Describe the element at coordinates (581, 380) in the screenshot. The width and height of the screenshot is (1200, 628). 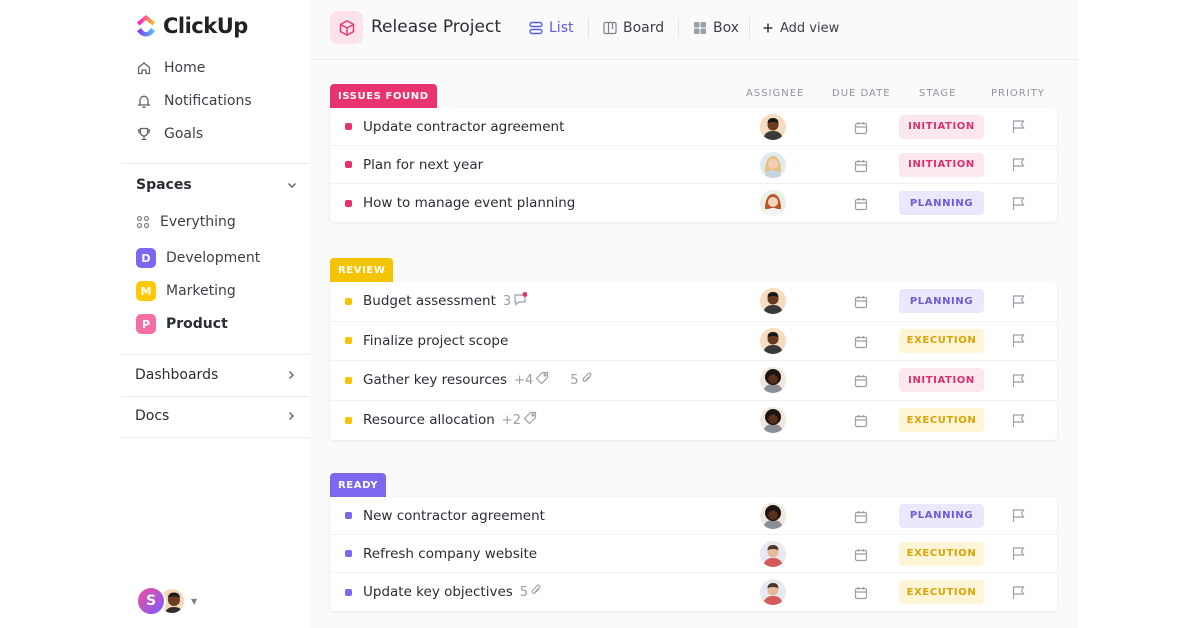
I see `task-attachments: 5` at that location.